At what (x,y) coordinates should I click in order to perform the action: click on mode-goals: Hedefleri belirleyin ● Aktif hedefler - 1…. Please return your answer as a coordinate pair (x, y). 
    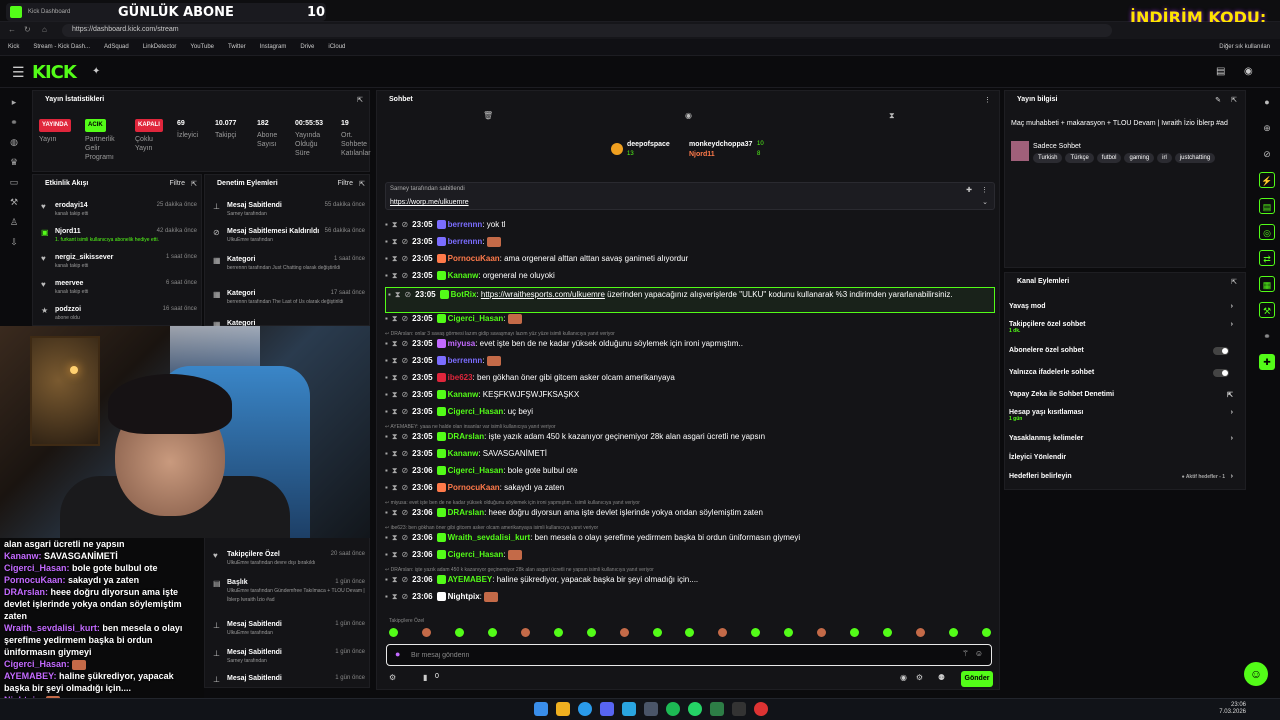
    Looking at the image, I should click on (1124, 476).